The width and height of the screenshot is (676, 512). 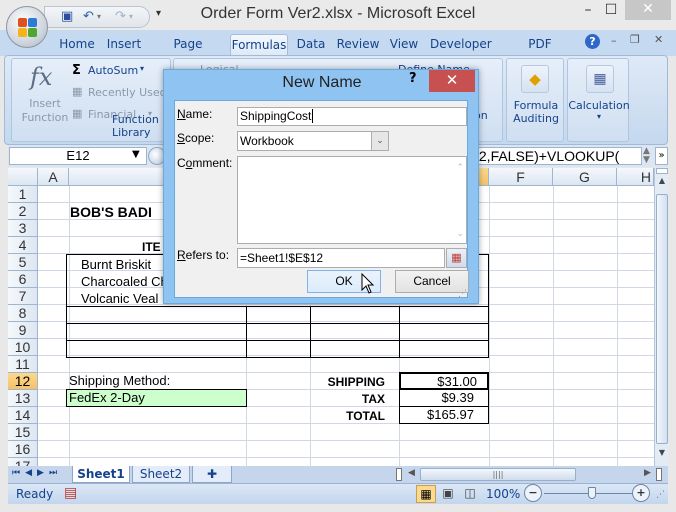 I want to click on tab-view: View, so click(x=404, y=45).